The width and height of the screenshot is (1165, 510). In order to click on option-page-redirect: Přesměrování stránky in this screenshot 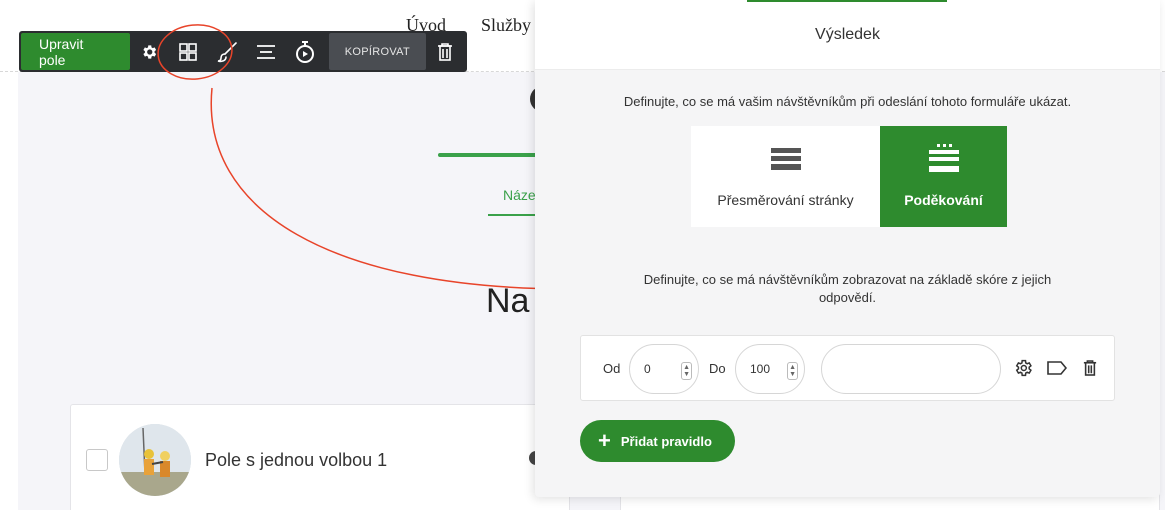, I will do `click(785, 176)`.